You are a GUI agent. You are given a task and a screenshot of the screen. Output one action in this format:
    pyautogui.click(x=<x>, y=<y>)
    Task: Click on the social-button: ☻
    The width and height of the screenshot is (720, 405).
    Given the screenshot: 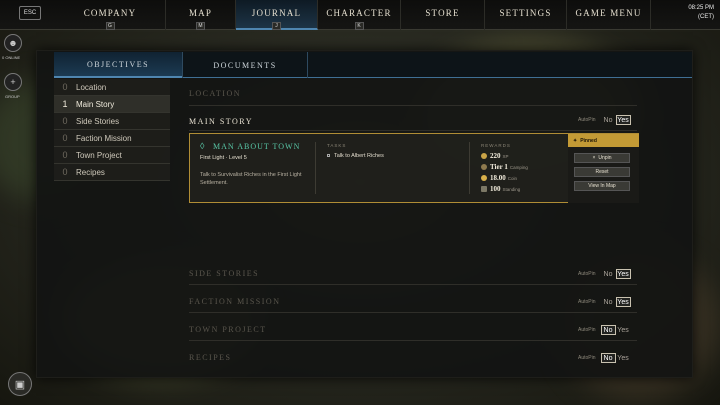 What is the action you would take?
    pyautogui.click(x=13, y=43)
    